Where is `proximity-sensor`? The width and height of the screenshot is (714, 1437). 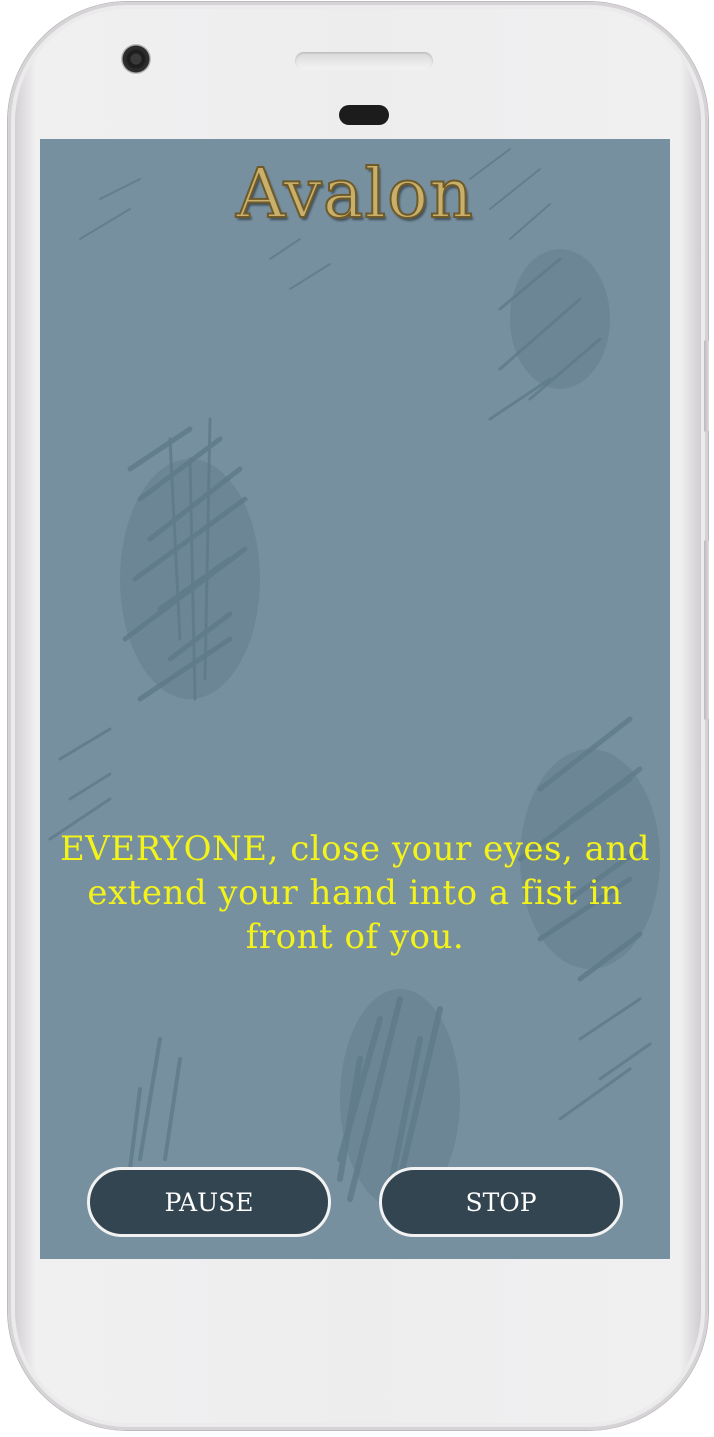
proximity-sensor is located at coordinates (364, 115).